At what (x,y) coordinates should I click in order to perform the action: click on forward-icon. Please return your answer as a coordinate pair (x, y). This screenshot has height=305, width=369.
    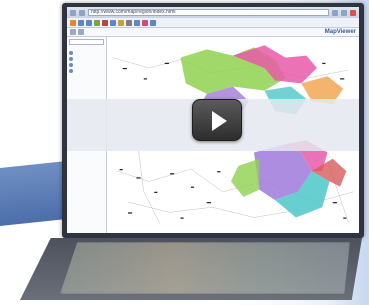
    Looking at the image, I should click on (82, 12).